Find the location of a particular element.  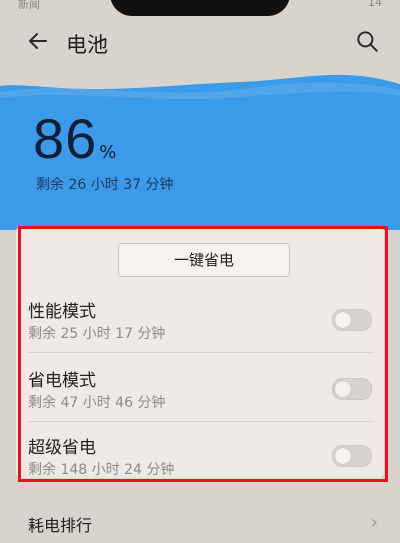

ultra-saving-mode-toggle is located at coordinates (352, 456).